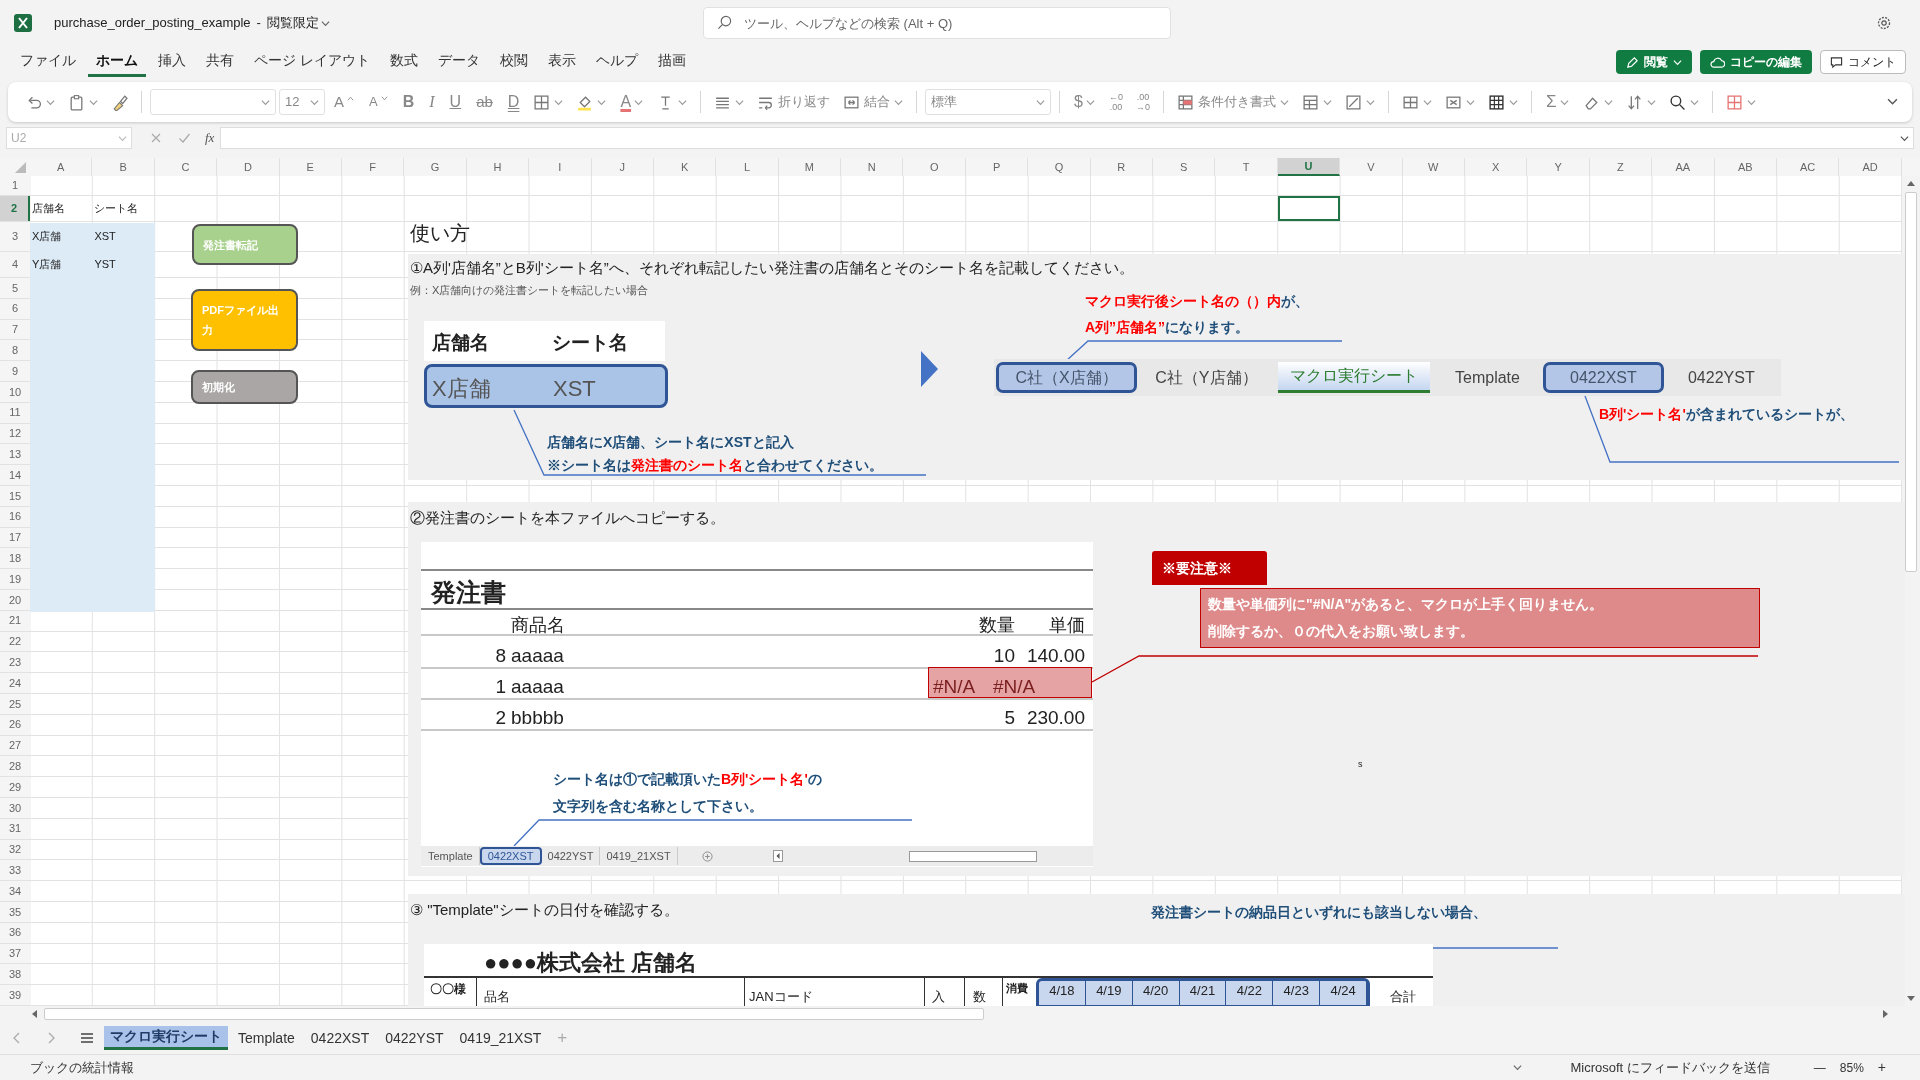  I want to click on row-header: 7, so click(15, 329).